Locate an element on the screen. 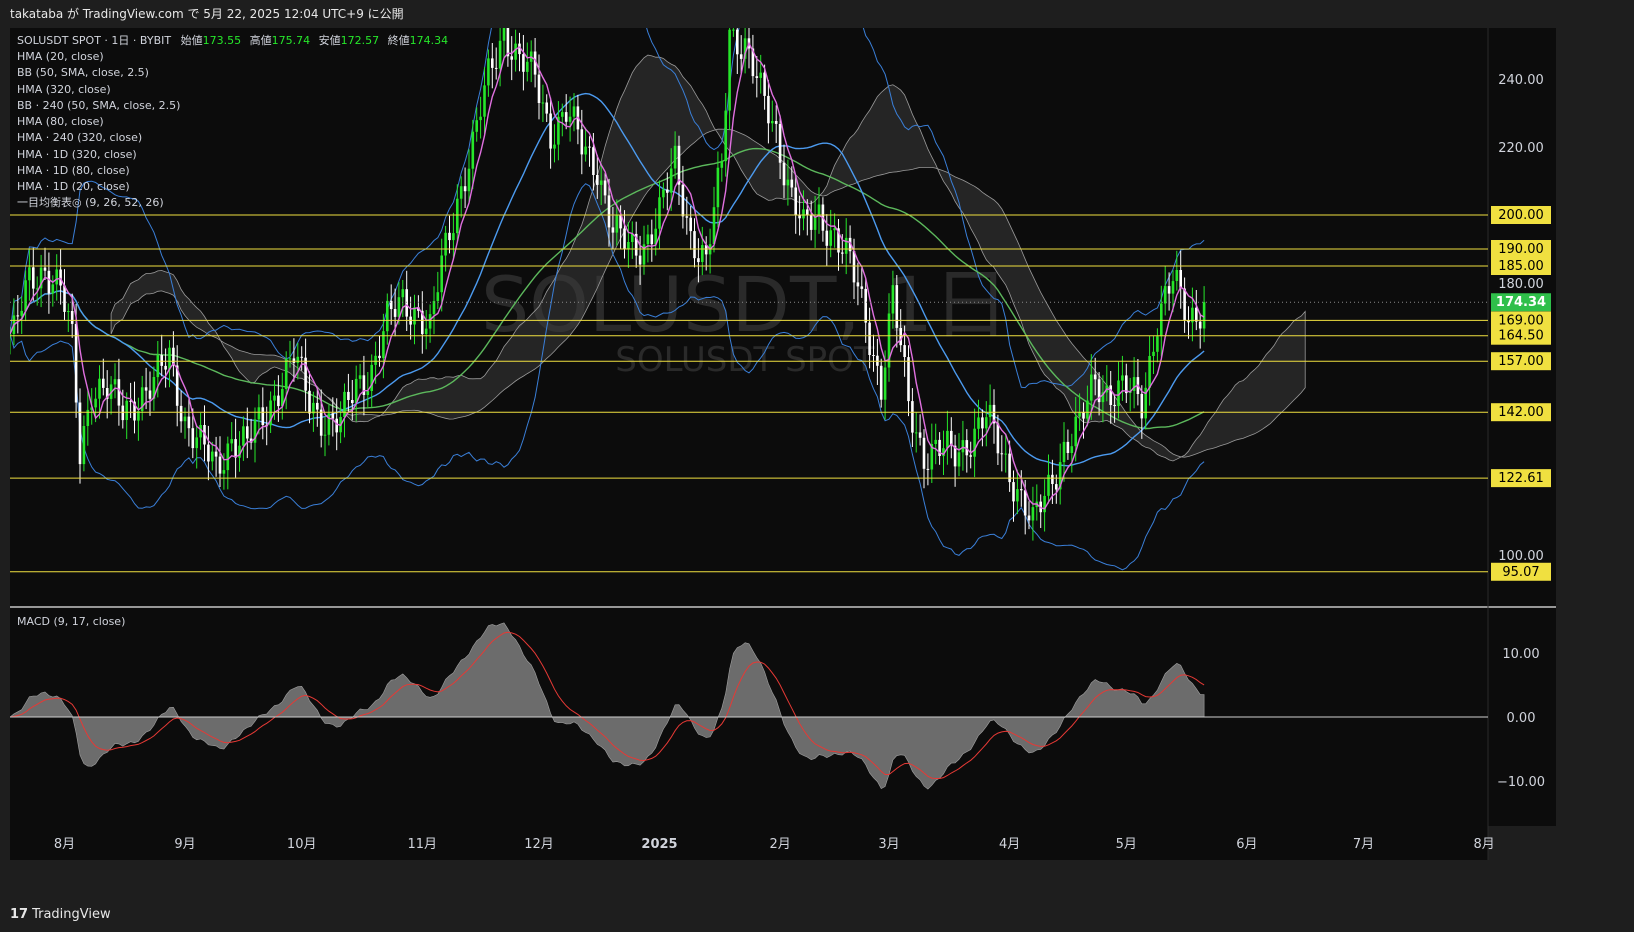 The image size is (1634, 932). indicator-legend-item: HMA · 1D (20, close) is located at coordinates (73, 186).